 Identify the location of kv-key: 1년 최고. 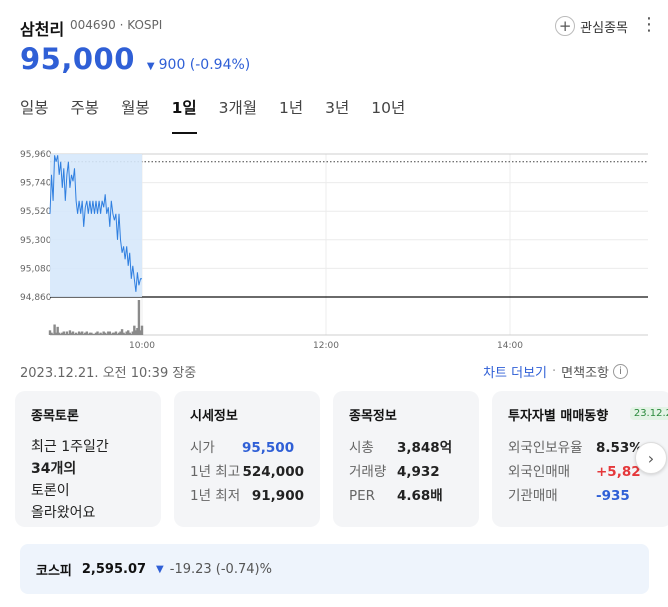
(215, 472).